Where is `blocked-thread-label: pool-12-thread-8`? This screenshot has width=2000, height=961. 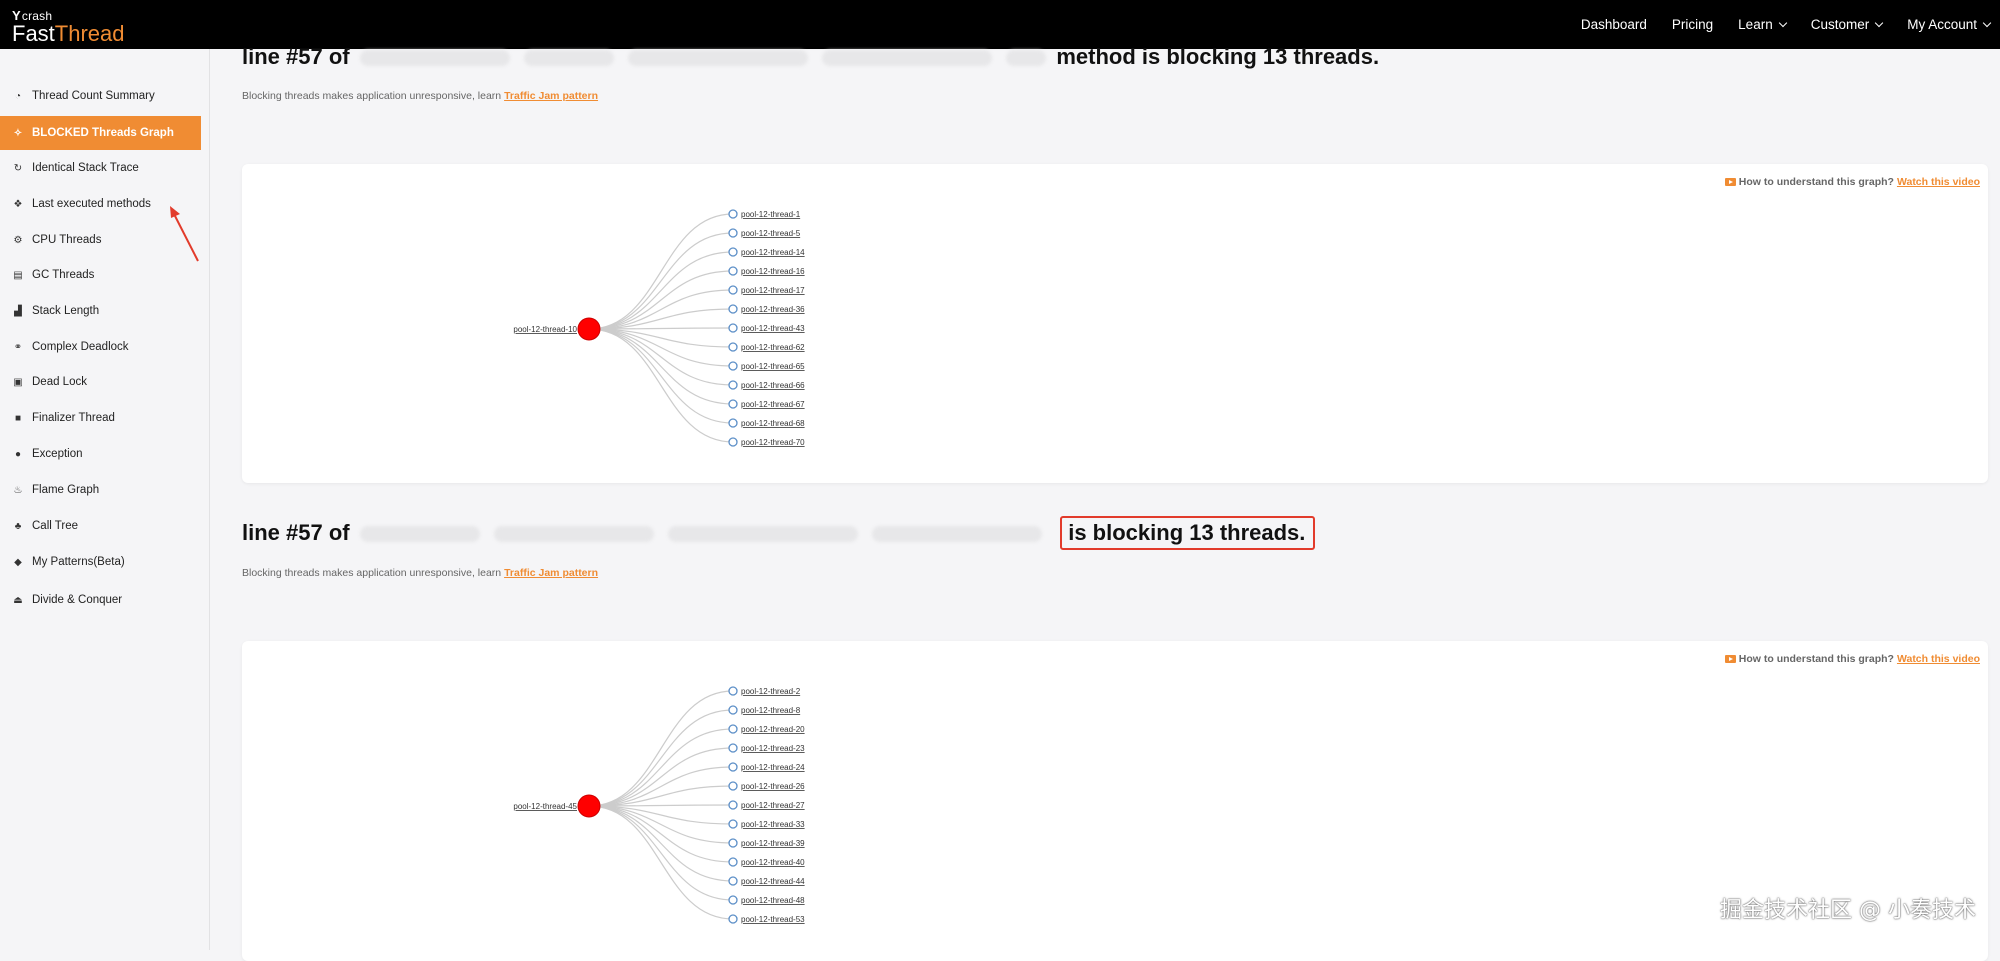
blocked-thread-label: pool-12-thread-8 is located at coordinates (771, 710).